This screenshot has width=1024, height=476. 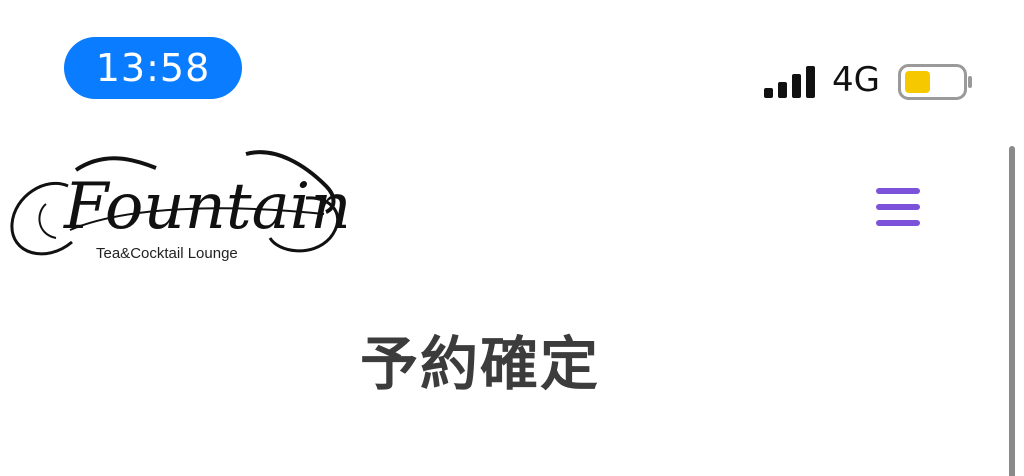 I want to click on page-title: 予約確定, so click(x=479, y=364).